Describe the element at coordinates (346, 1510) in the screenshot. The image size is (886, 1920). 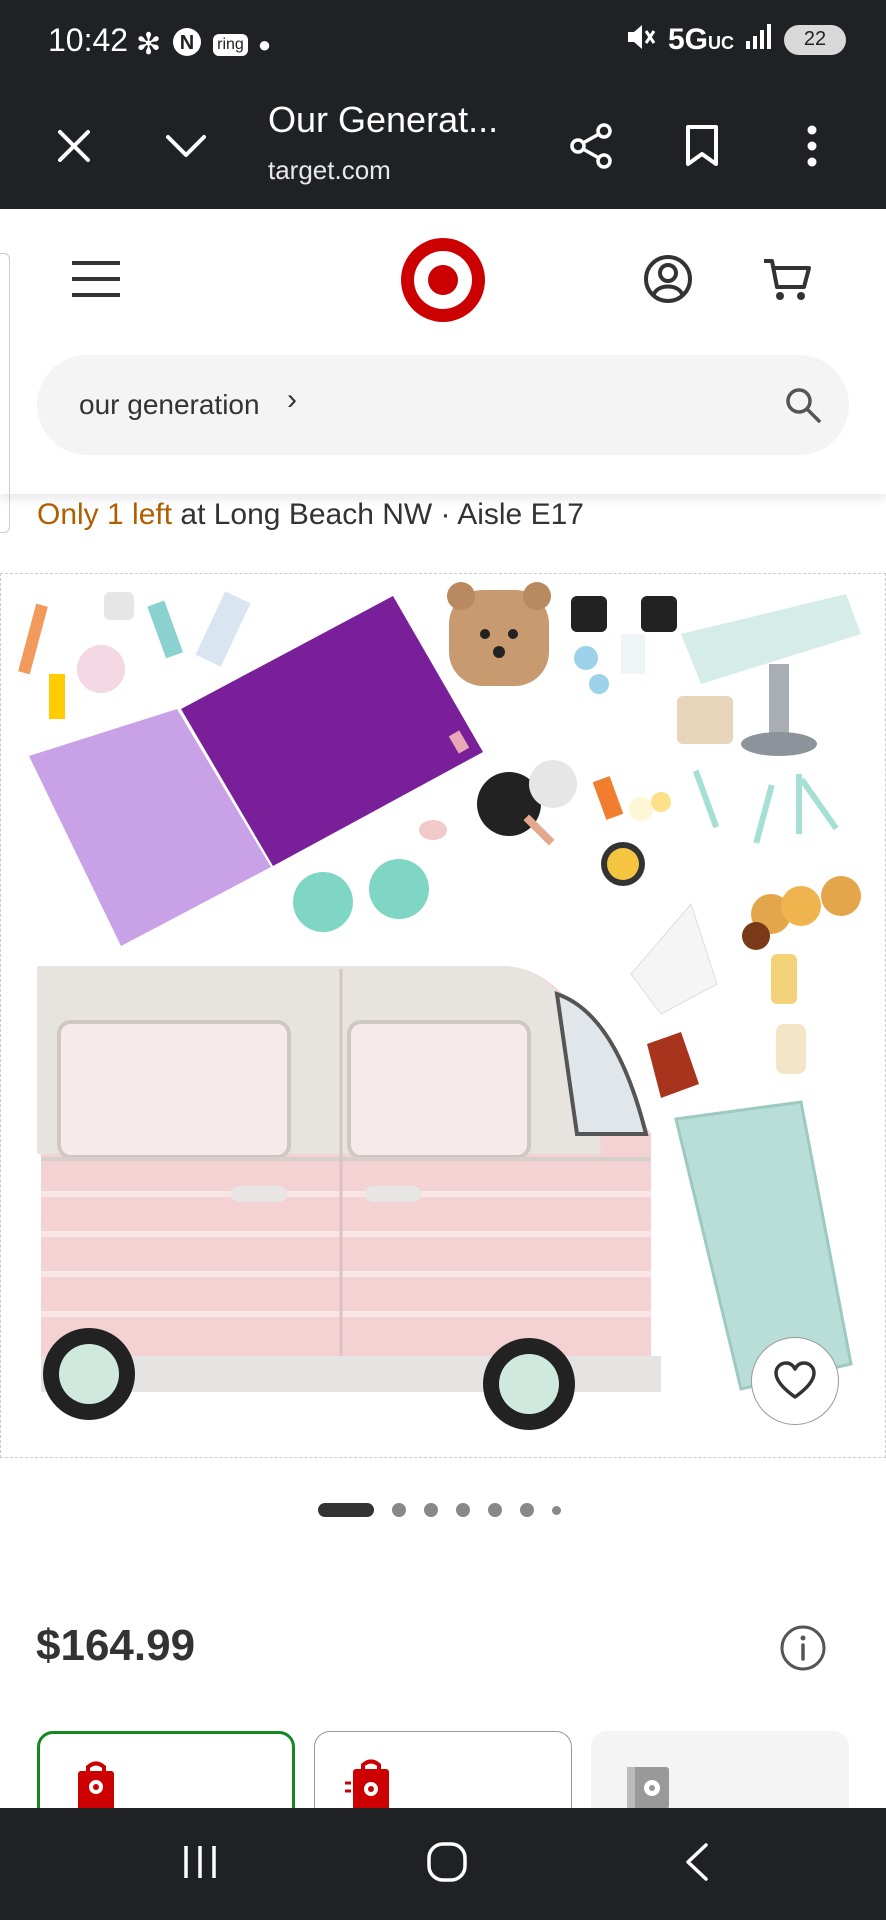
I see `carousel-dot-active` at that location.